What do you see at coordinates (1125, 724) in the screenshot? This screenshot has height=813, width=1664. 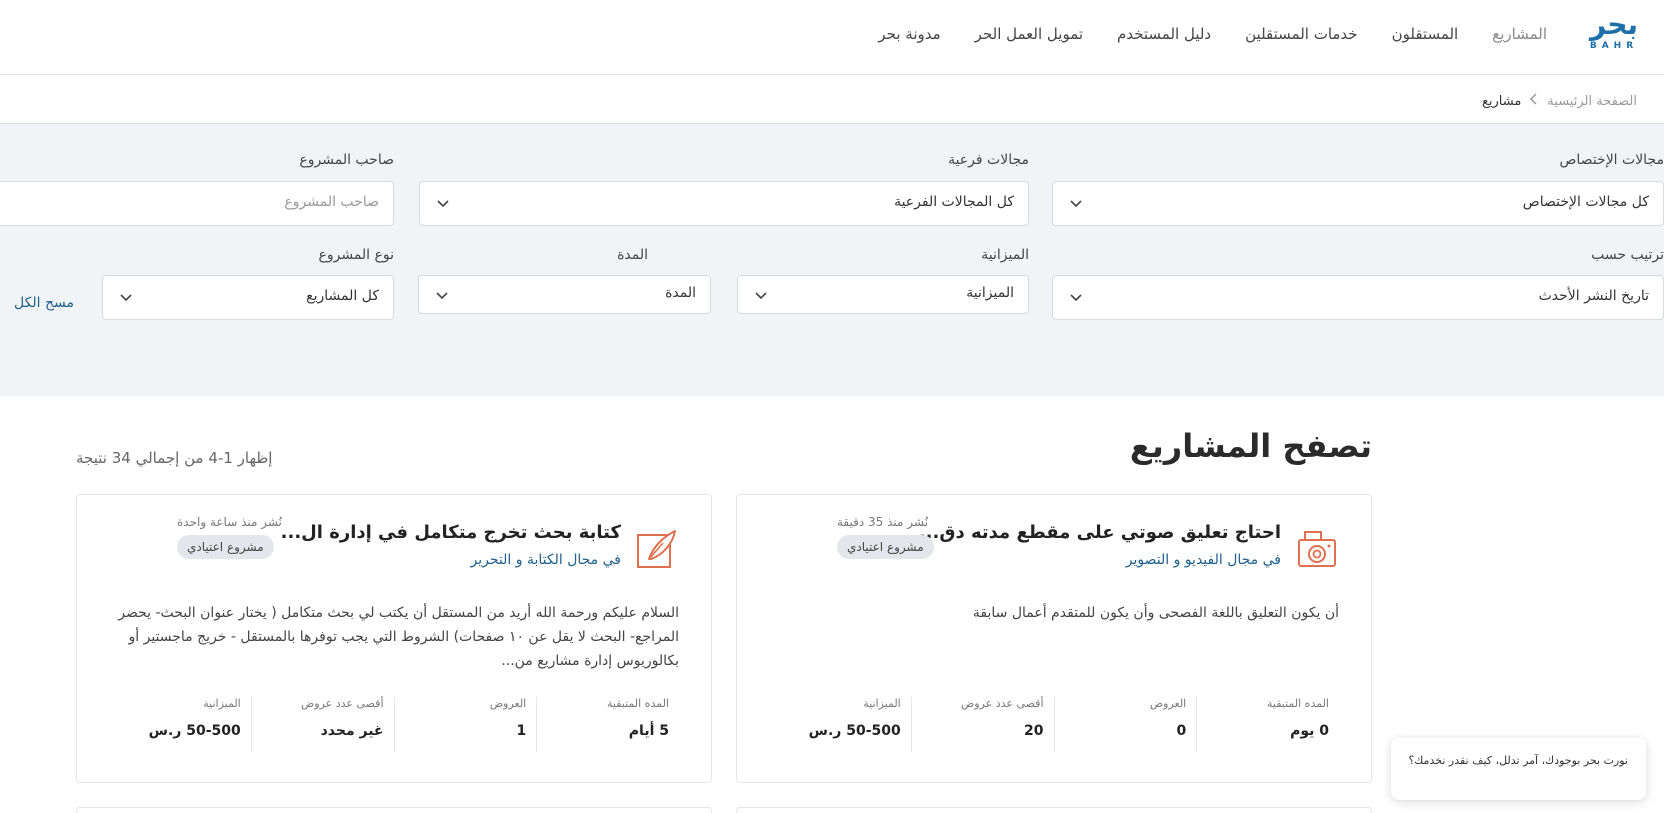 I see `stat-offers: العروض 0` at bounding box center [1125, 724].